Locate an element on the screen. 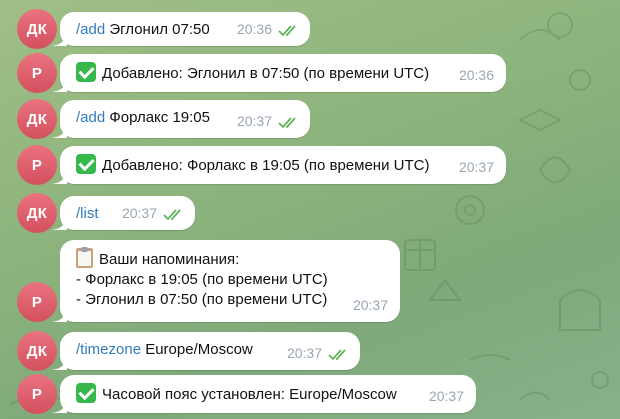 The width and height of the screenshot is (620, 419). message-line: - Эглонил в 07:50 (по времени UTC) is located at coordinates (232, 300).